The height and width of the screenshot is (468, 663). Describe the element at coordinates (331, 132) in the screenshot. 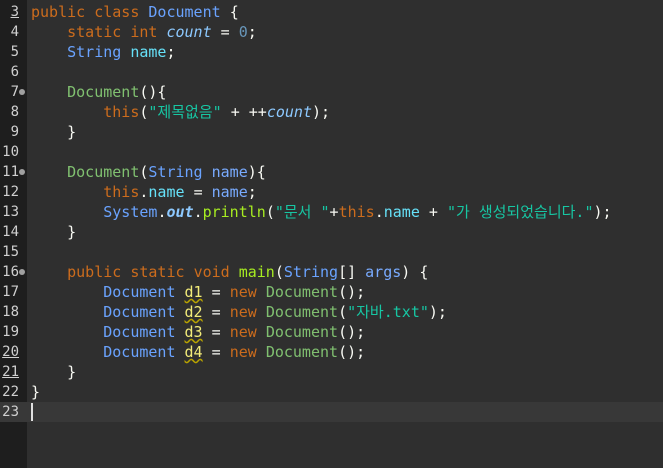

I see `code-line: 9 }` at that location.